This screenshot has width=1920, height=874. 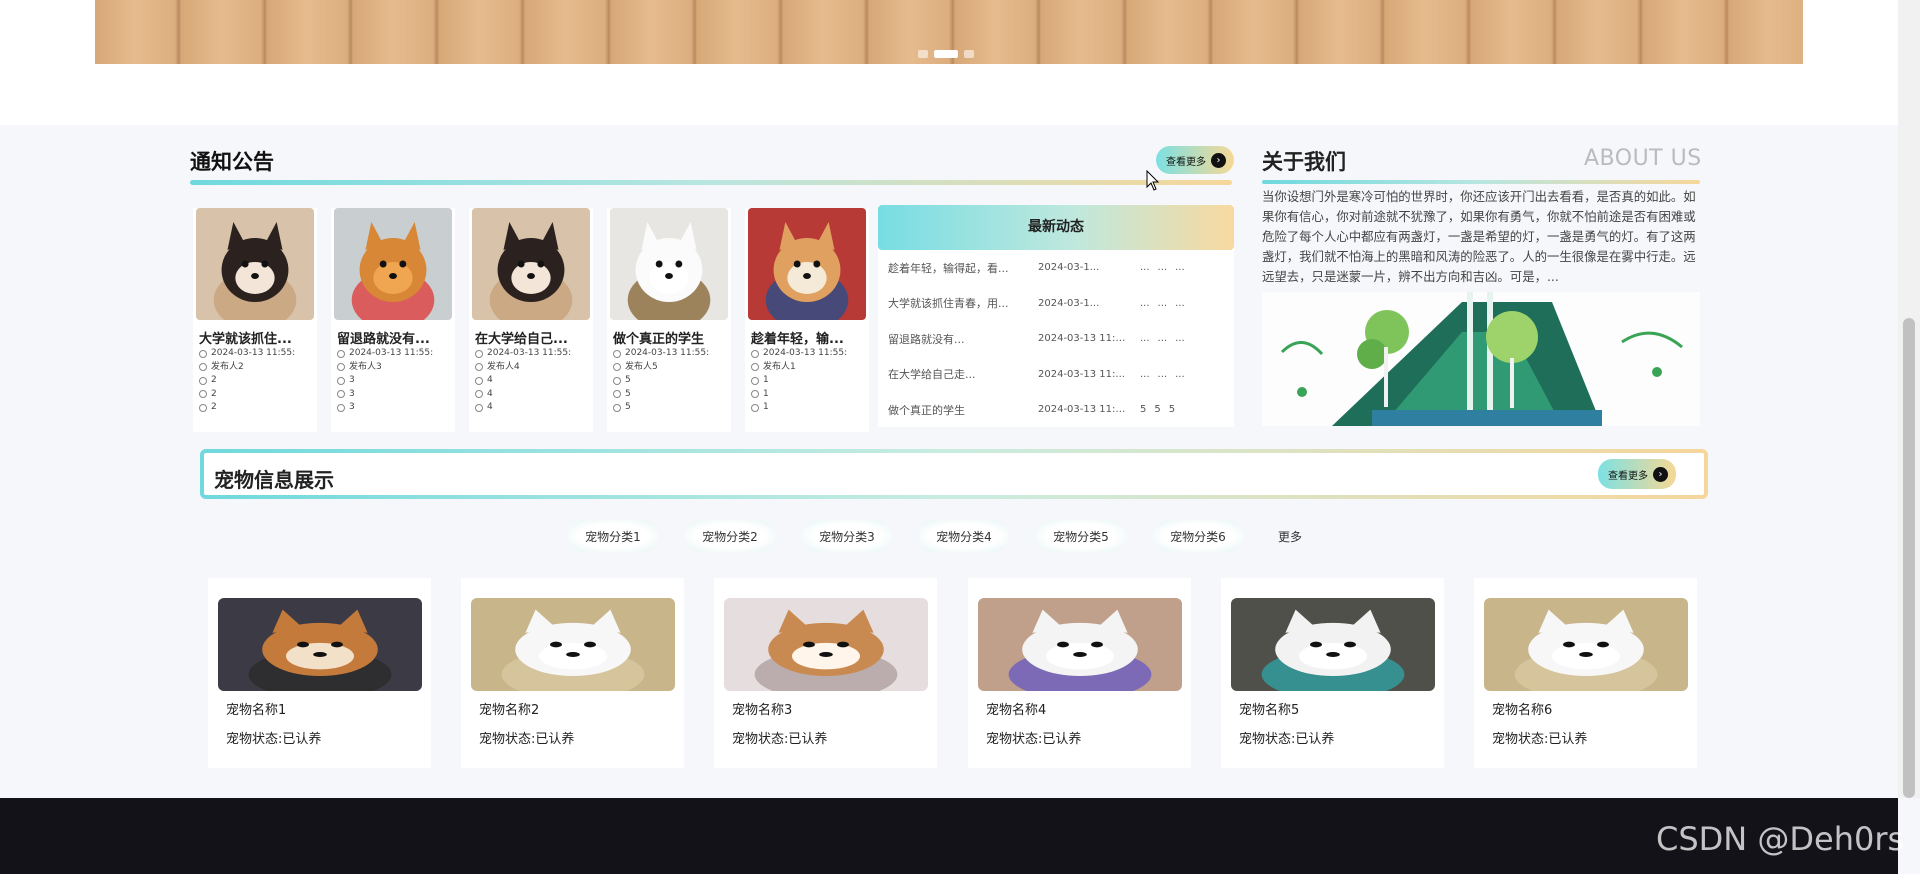 What do you see at coordinates (1909, 558) in the screenshot?
I see `scrollbar-thumb` at bounding box center [1909, 558].